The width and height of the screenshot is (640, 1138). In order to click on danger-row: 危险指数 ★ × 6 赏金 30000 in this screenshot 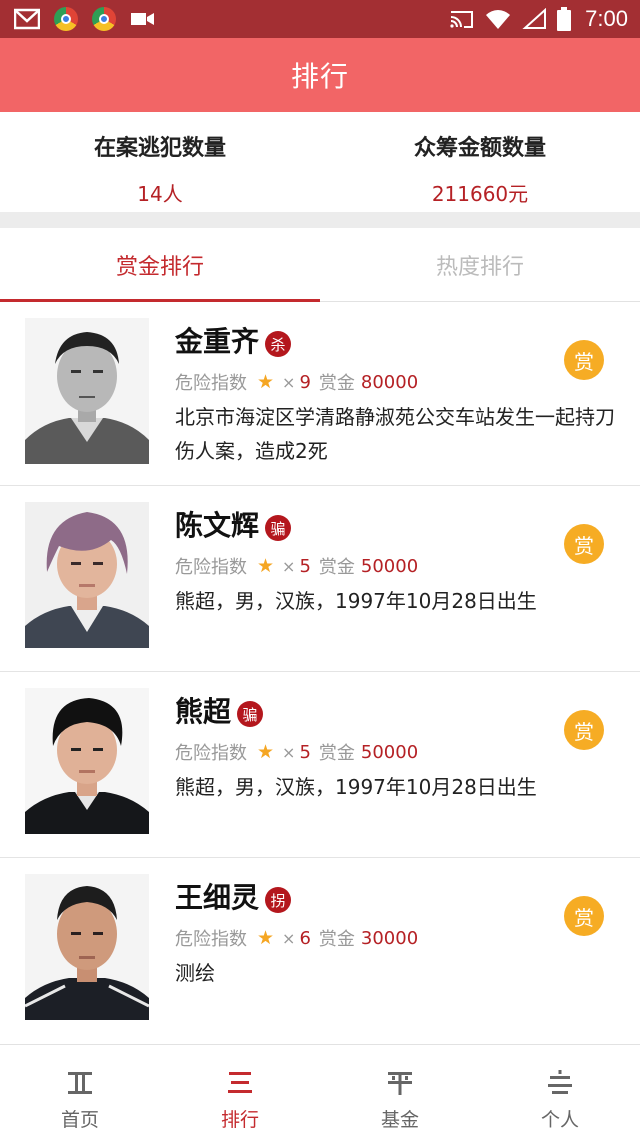, I will do `click(296, 938)`.